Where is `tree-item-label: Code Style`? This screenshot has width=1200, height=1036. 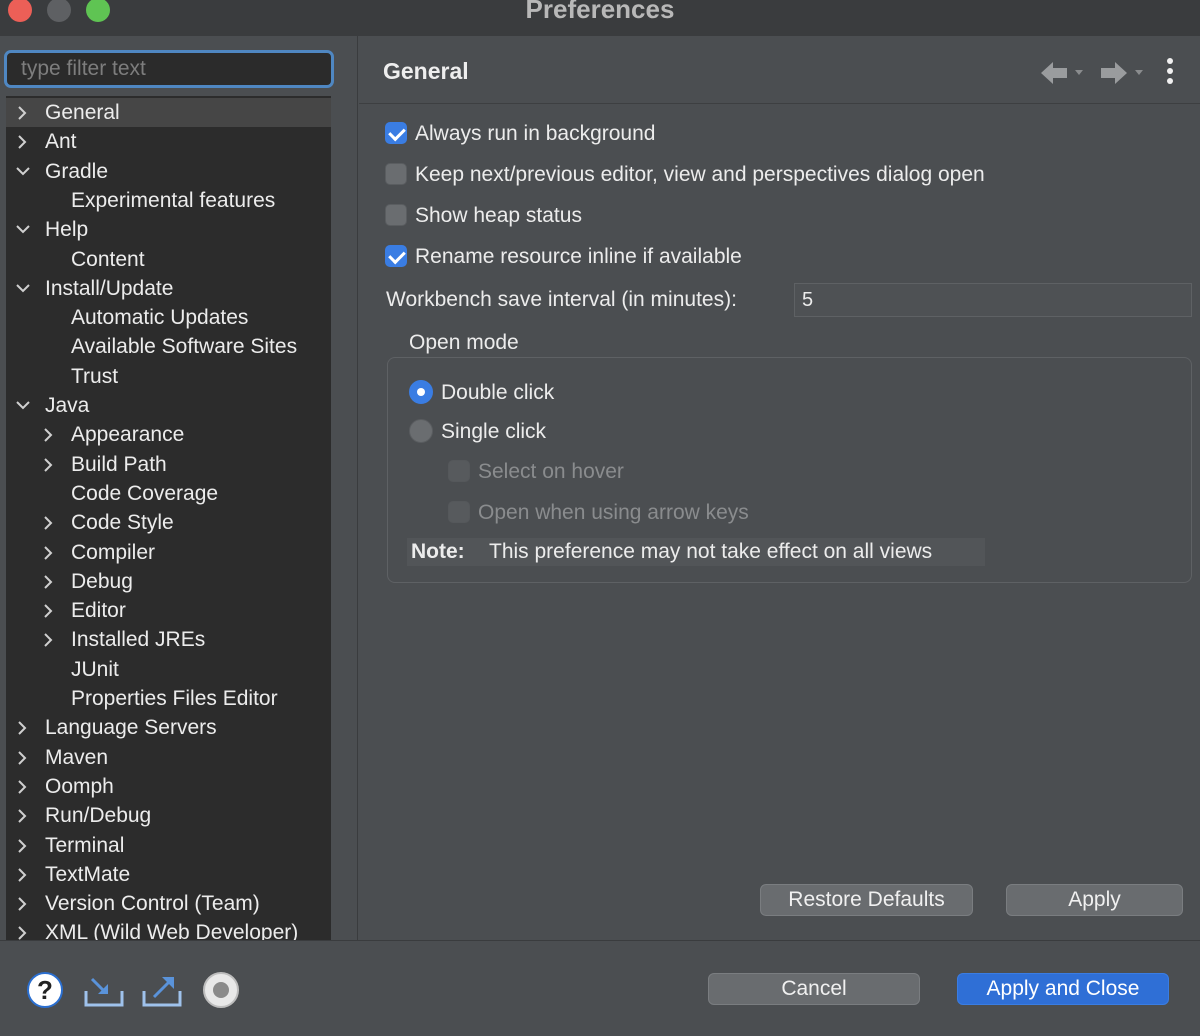
tree-item-label: Code Style is located at coordinates (122, 522).